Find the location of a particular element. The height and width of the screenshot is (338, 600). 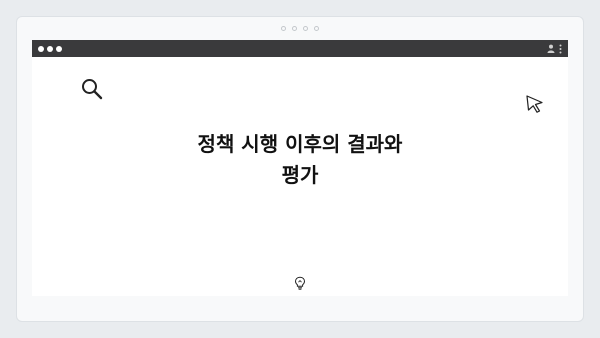

titlebar-actions is located at coordinates (554, 49).